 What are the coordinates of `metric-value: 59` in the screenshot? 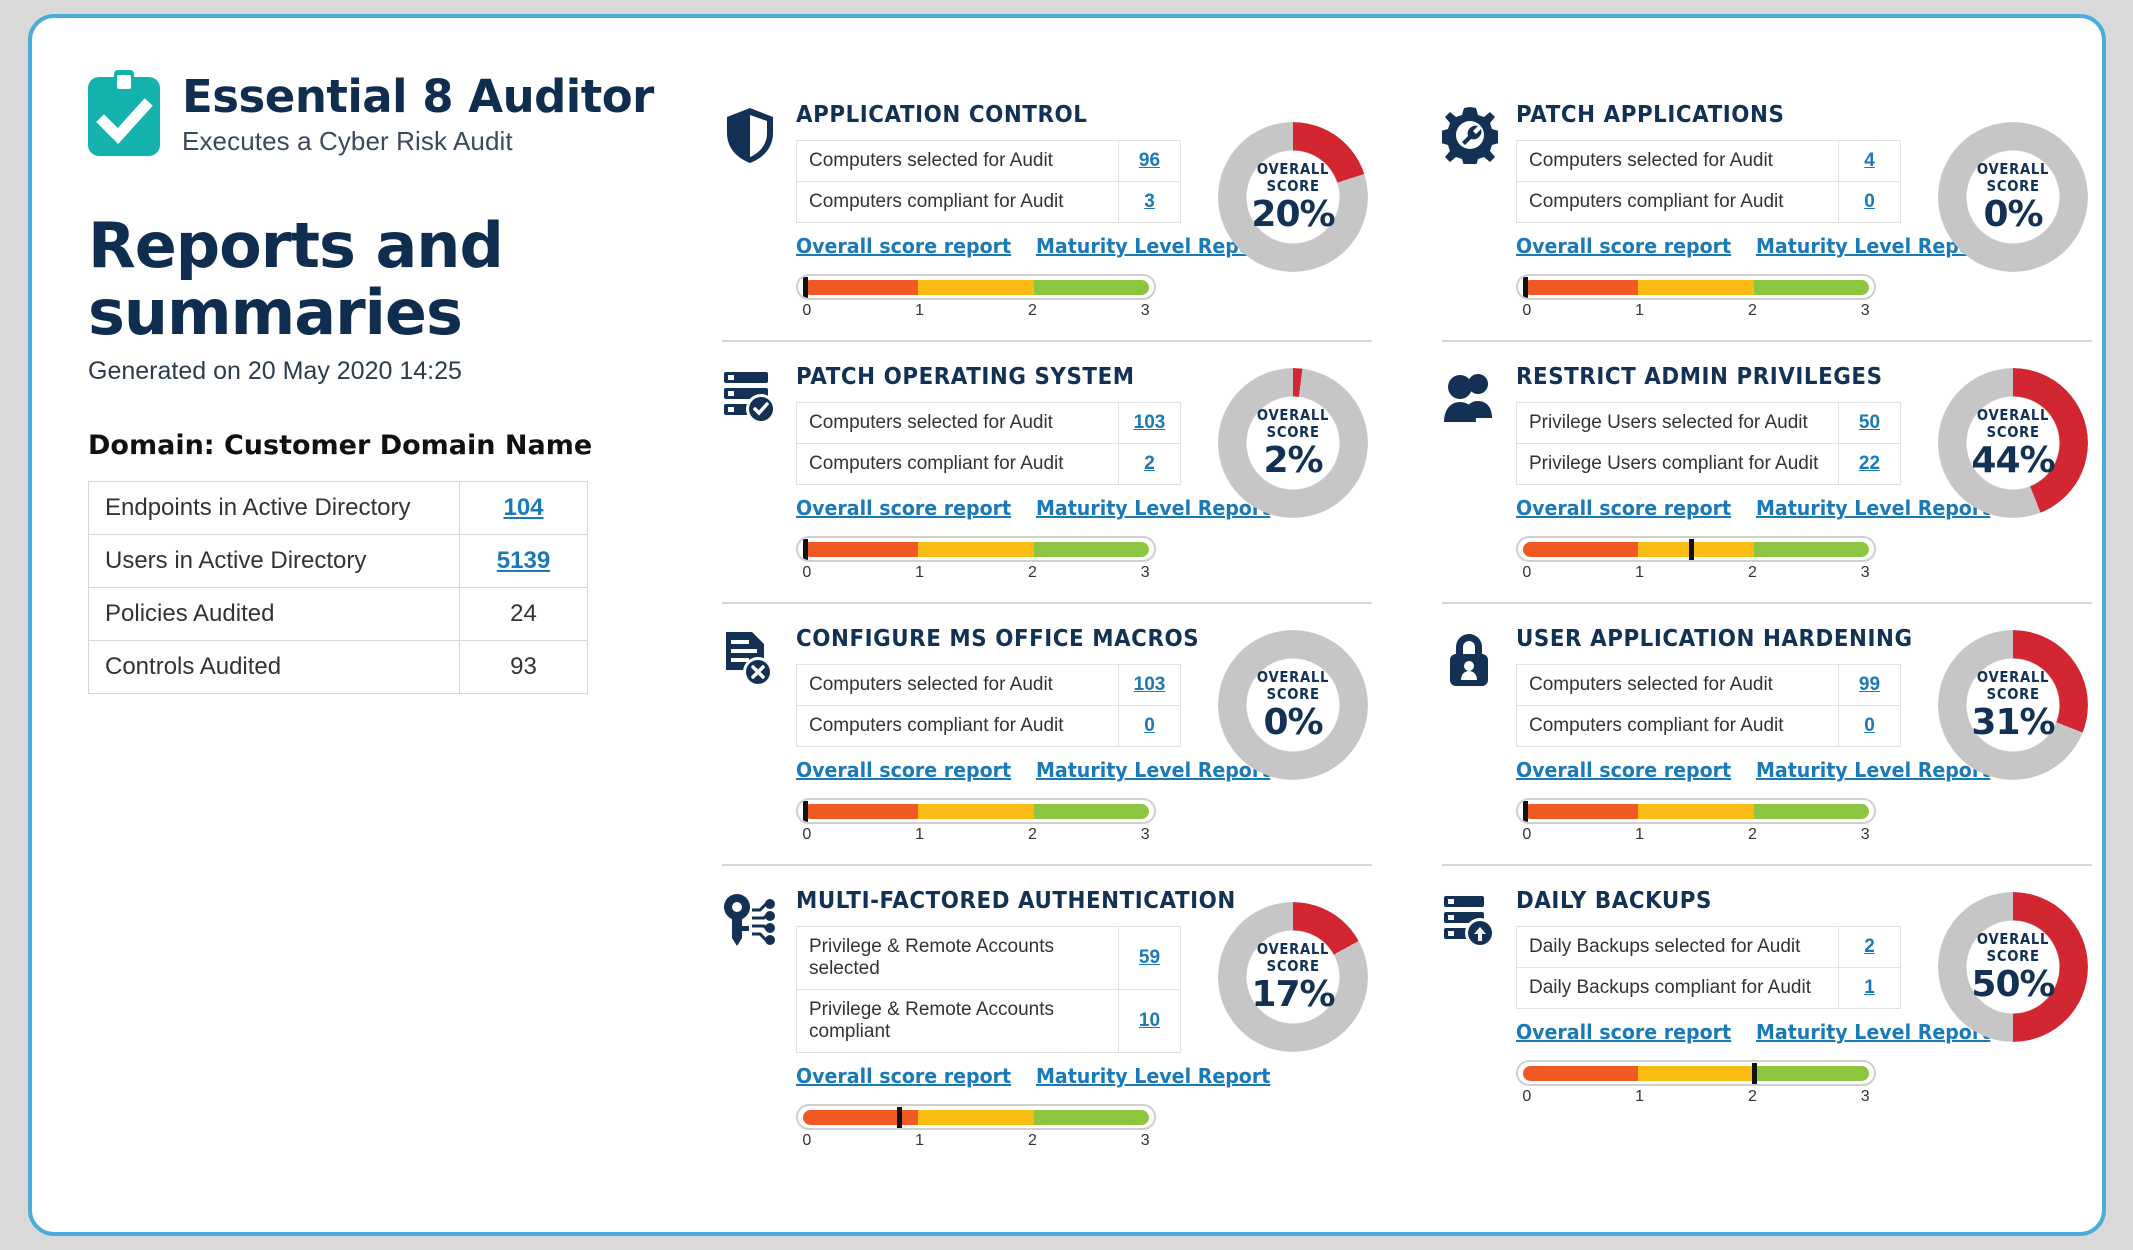 It's located at (1149, 958).